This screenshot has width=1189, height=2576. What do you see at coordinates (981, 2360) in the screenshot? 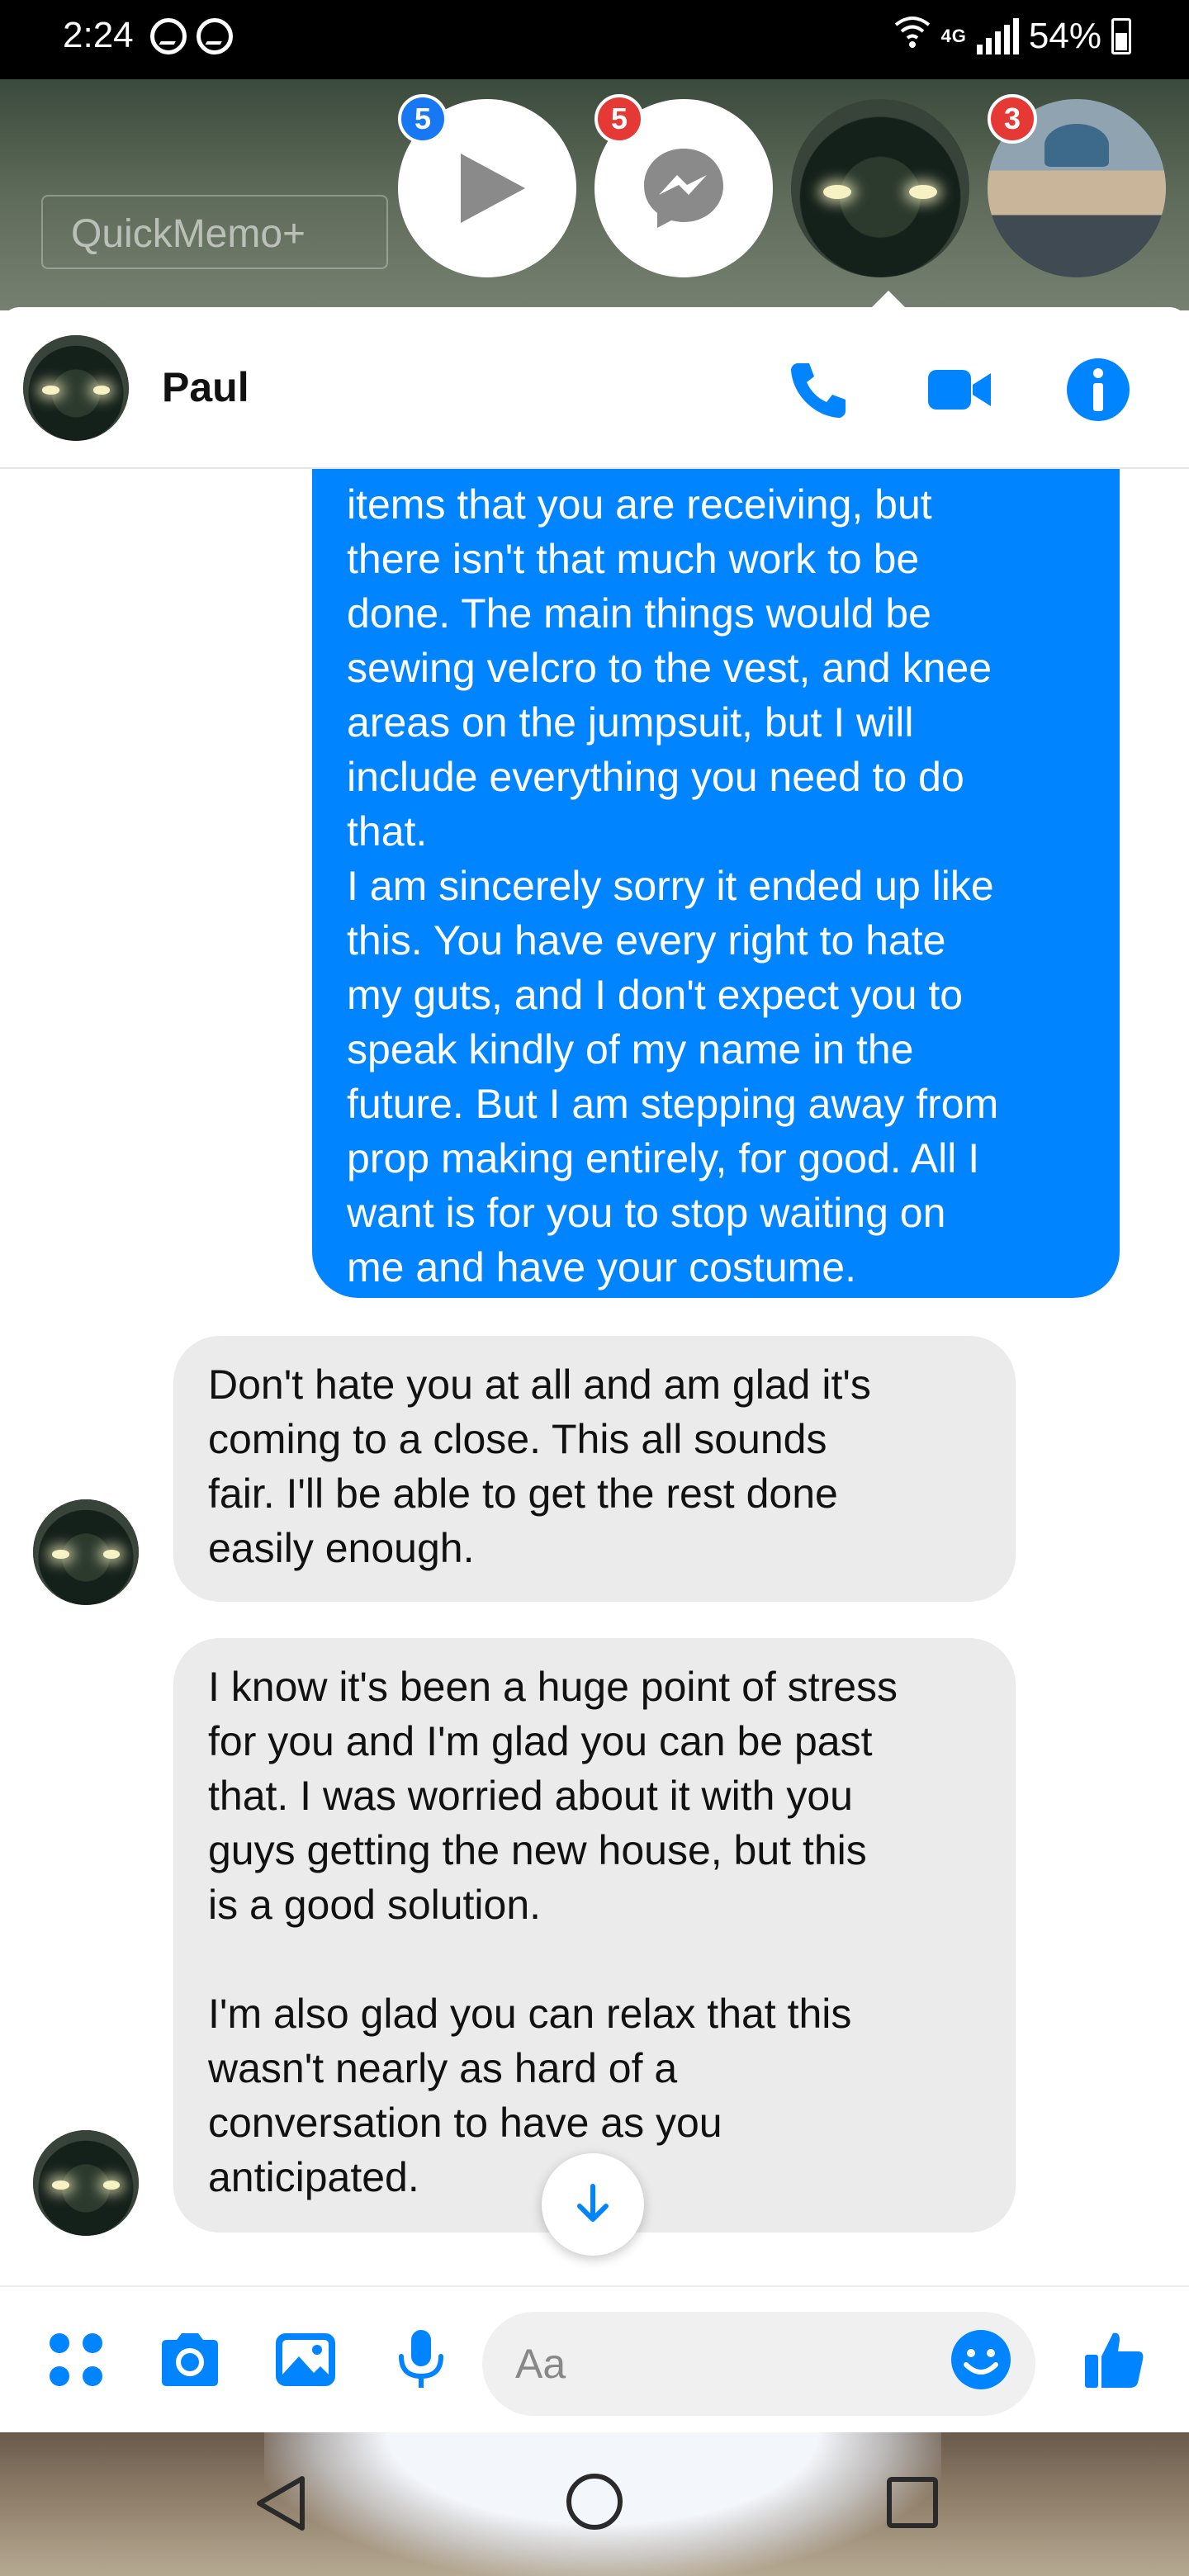
I see `emoji-icon` at bounding box center [981, 2360].